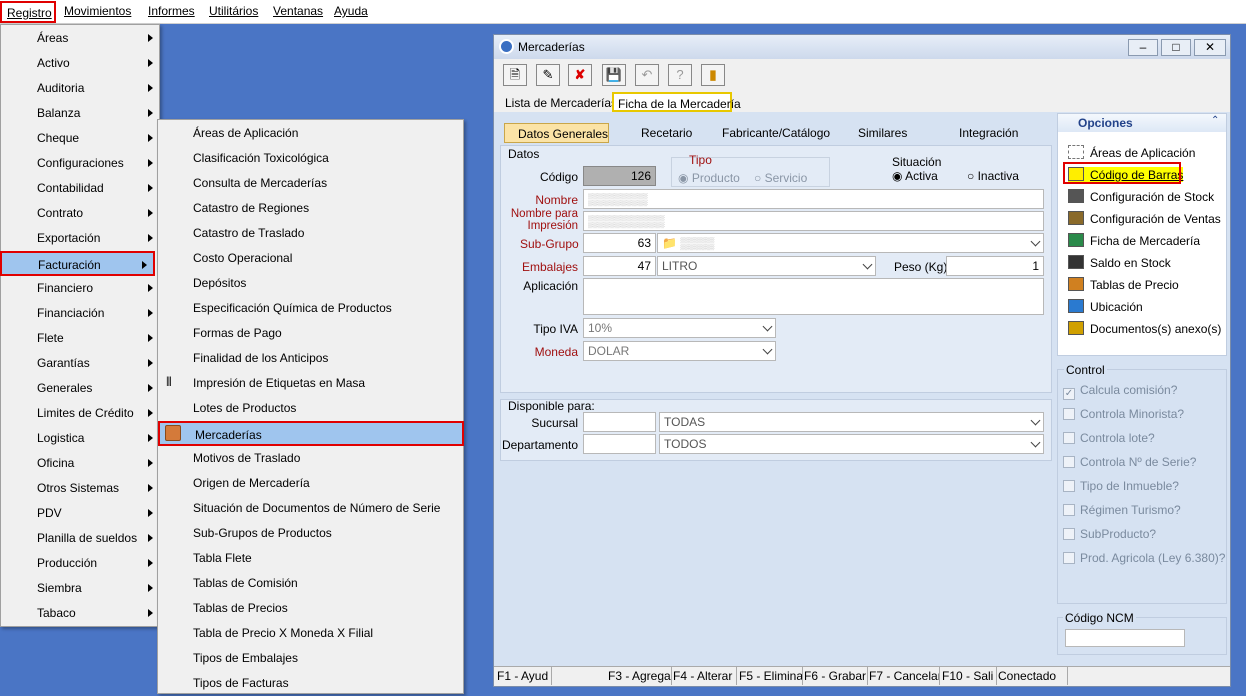 The image size is (1246, 696). Describe the element at coordinates (80, 588) in the screenshot. I see `main-menu-item: Siembra` at that location.